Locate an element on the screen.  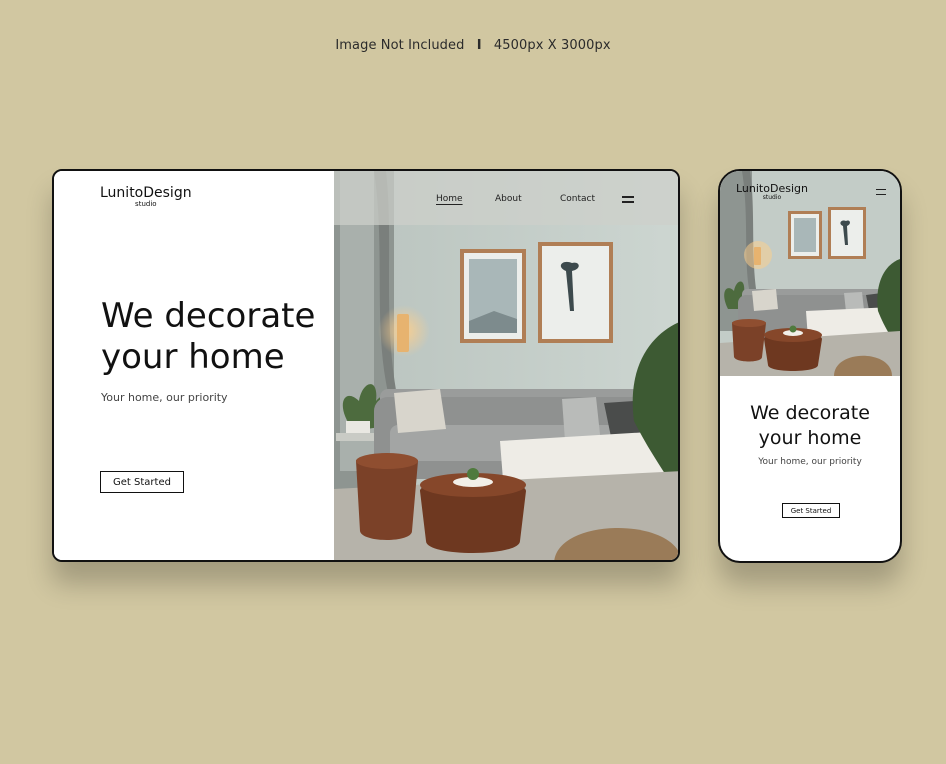
mobile-hero-subtitle: Your home, our priority is located at coordinates (810, 462).